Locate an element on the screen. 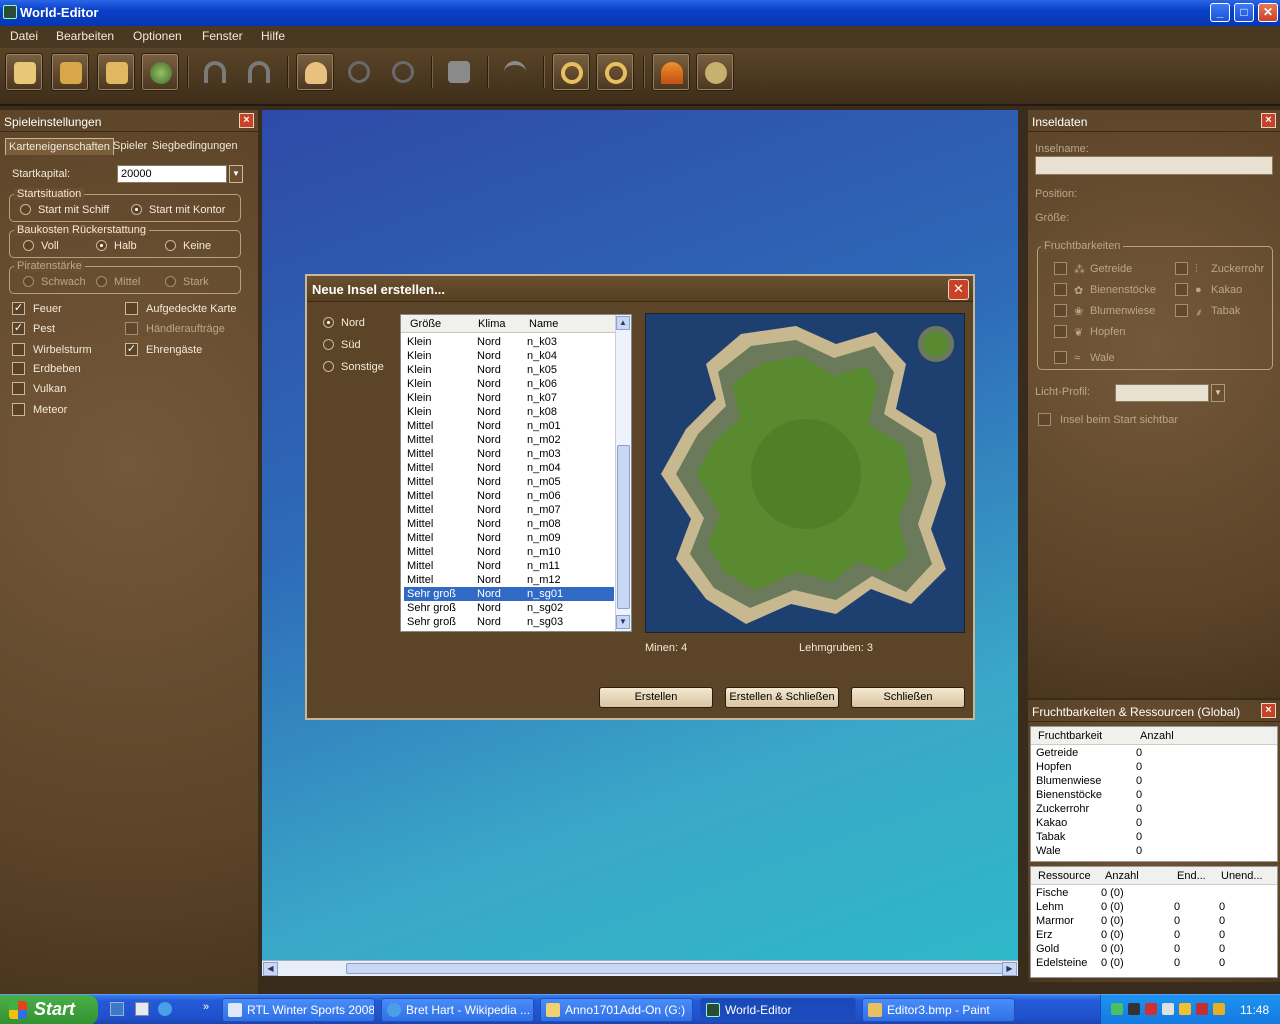  checkbox-erdbeben is located at coordinates (18, 368).